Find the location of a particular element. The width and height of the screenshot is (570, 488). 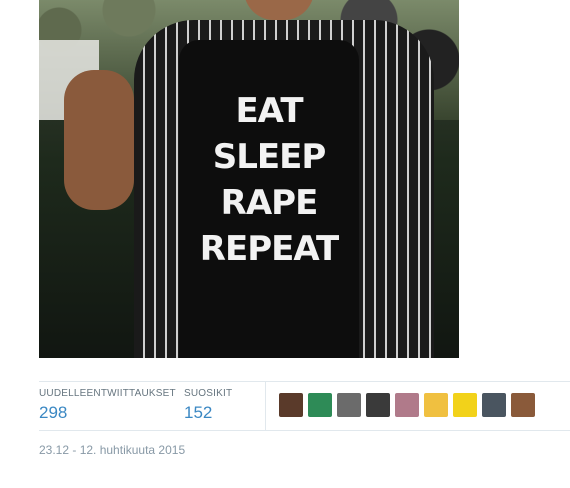

favorites-stat: SUOSIKIT 152 is located at coordinates (208, 405).